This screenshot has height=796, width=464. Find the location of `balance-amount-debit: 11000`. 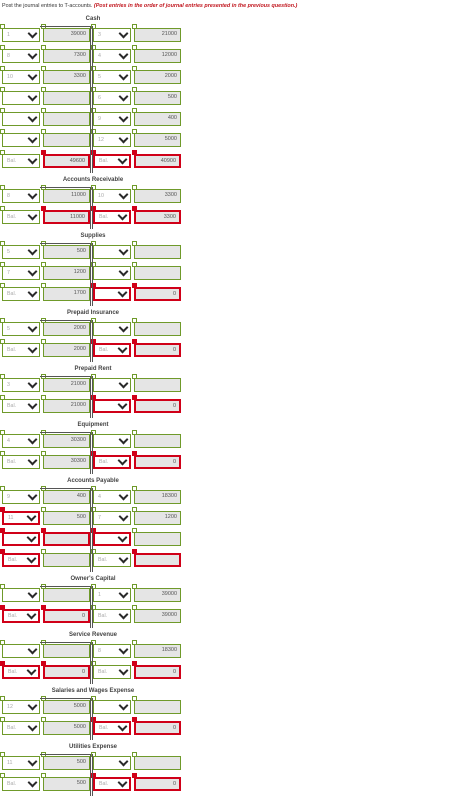

balance-amount-debit: 11000 is located at coordinates (66, 217).